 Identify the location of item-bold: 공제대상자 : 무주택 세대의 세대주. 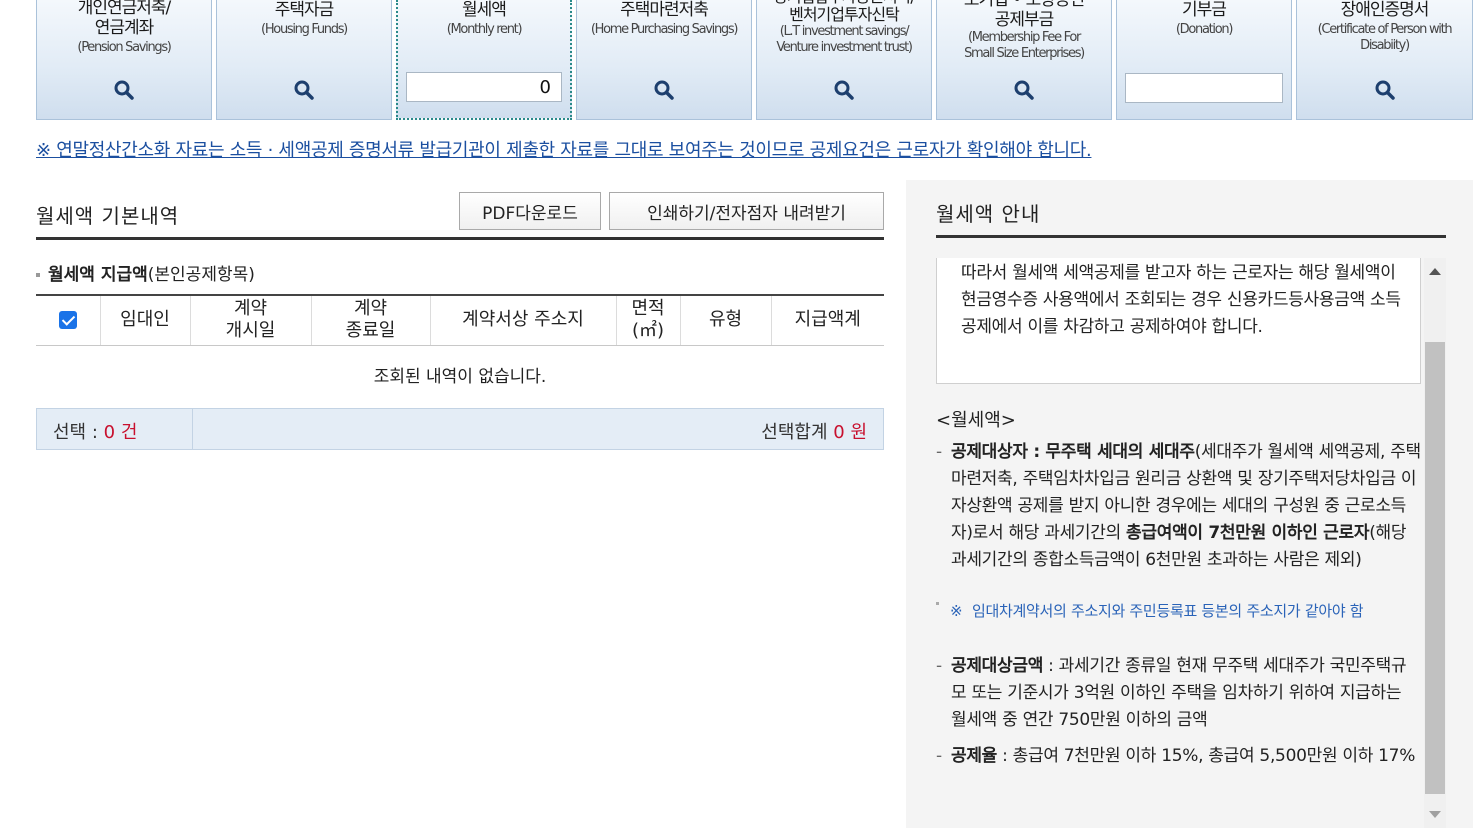
(1073, 452).